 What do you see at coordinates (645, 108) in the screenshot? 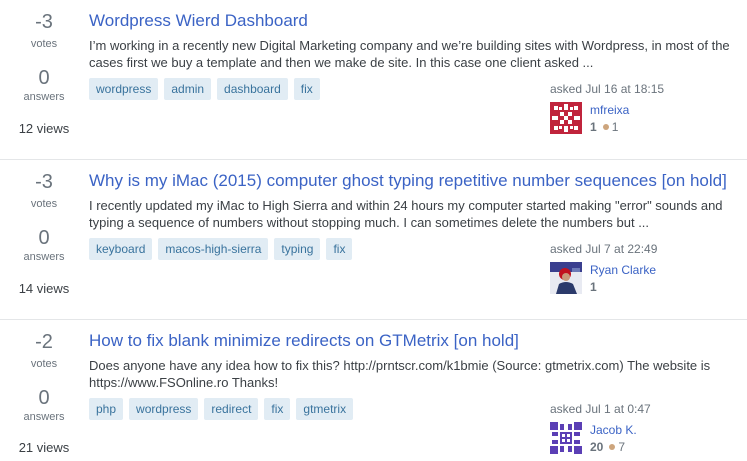
I see `question-owner: asked Jul 16 at 18:15 mfreixa 1 1` at bounding box center [645, 108].